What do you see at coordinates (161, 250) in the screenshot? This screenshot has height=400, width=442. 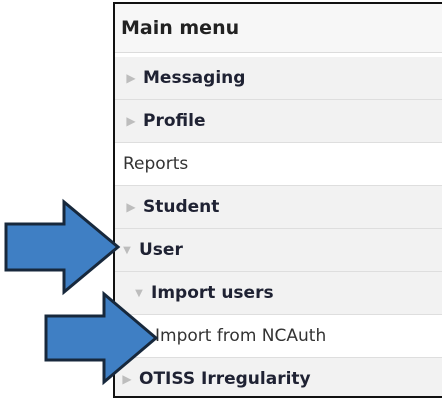 I see `menu-item-label: User` at bounding box center [161, 250].